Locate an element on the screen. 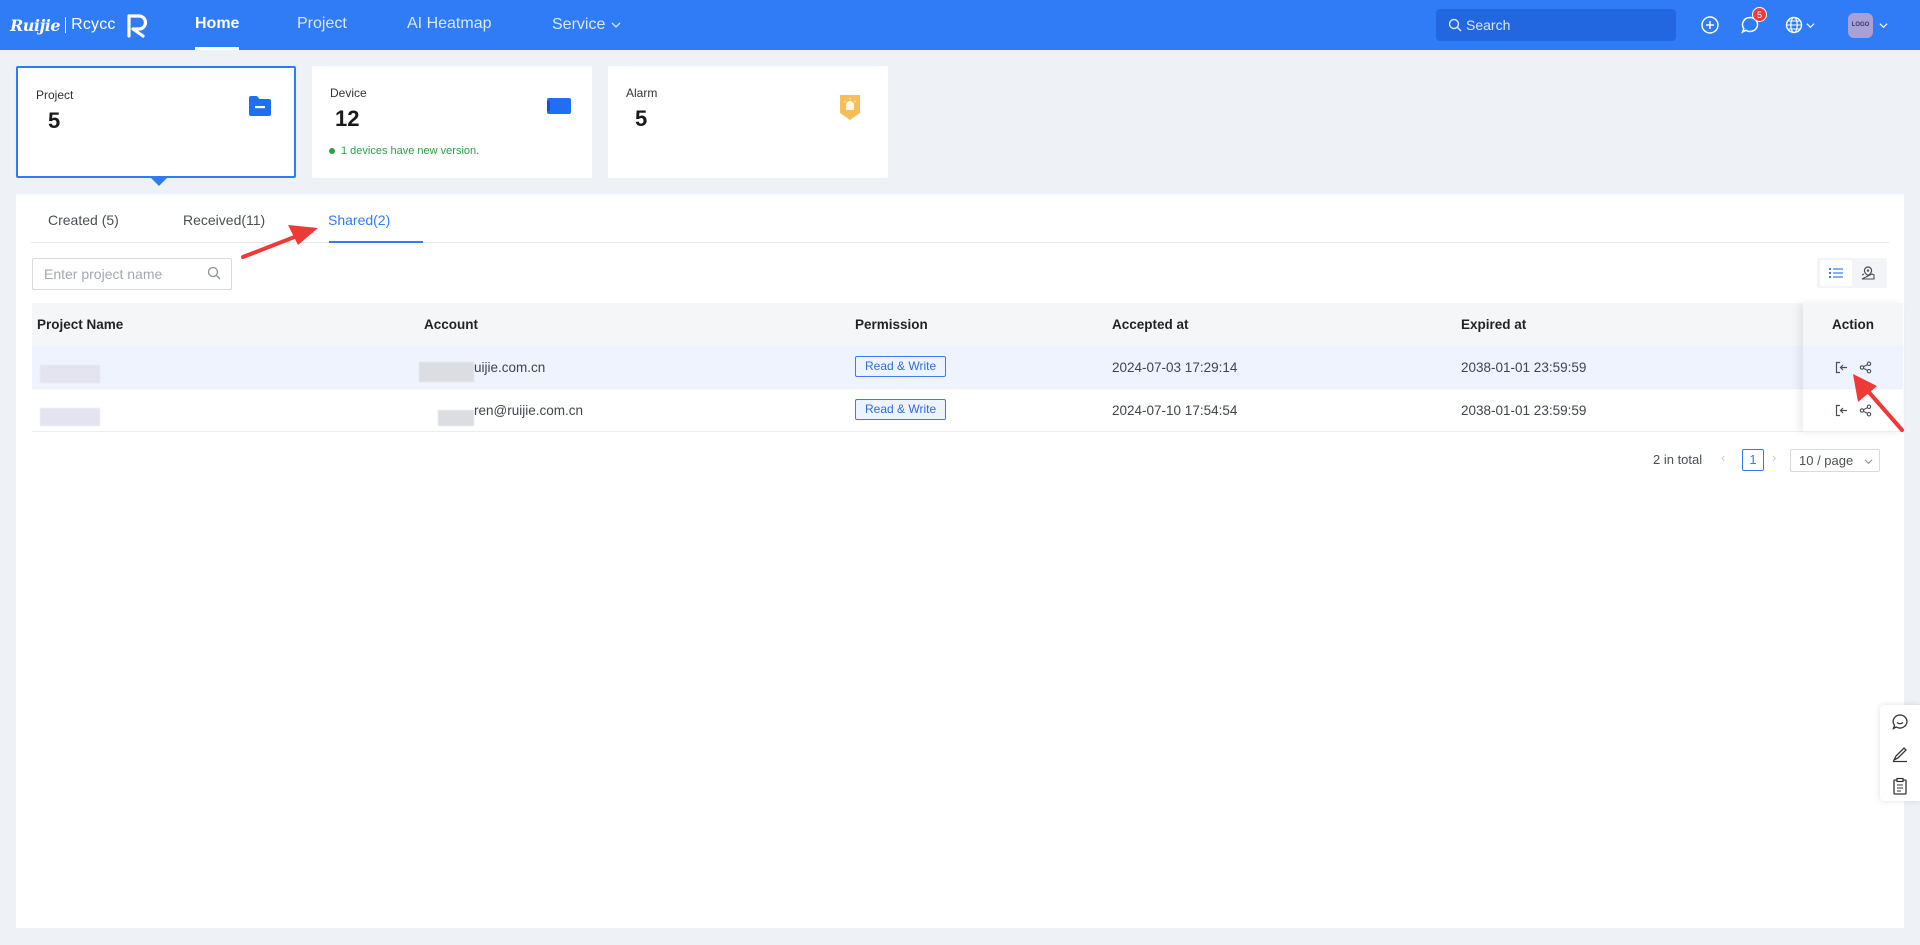 The height and width of the screenshot is (945, 1920). search-placeholder: Search is located at coordinates (1488, 25).